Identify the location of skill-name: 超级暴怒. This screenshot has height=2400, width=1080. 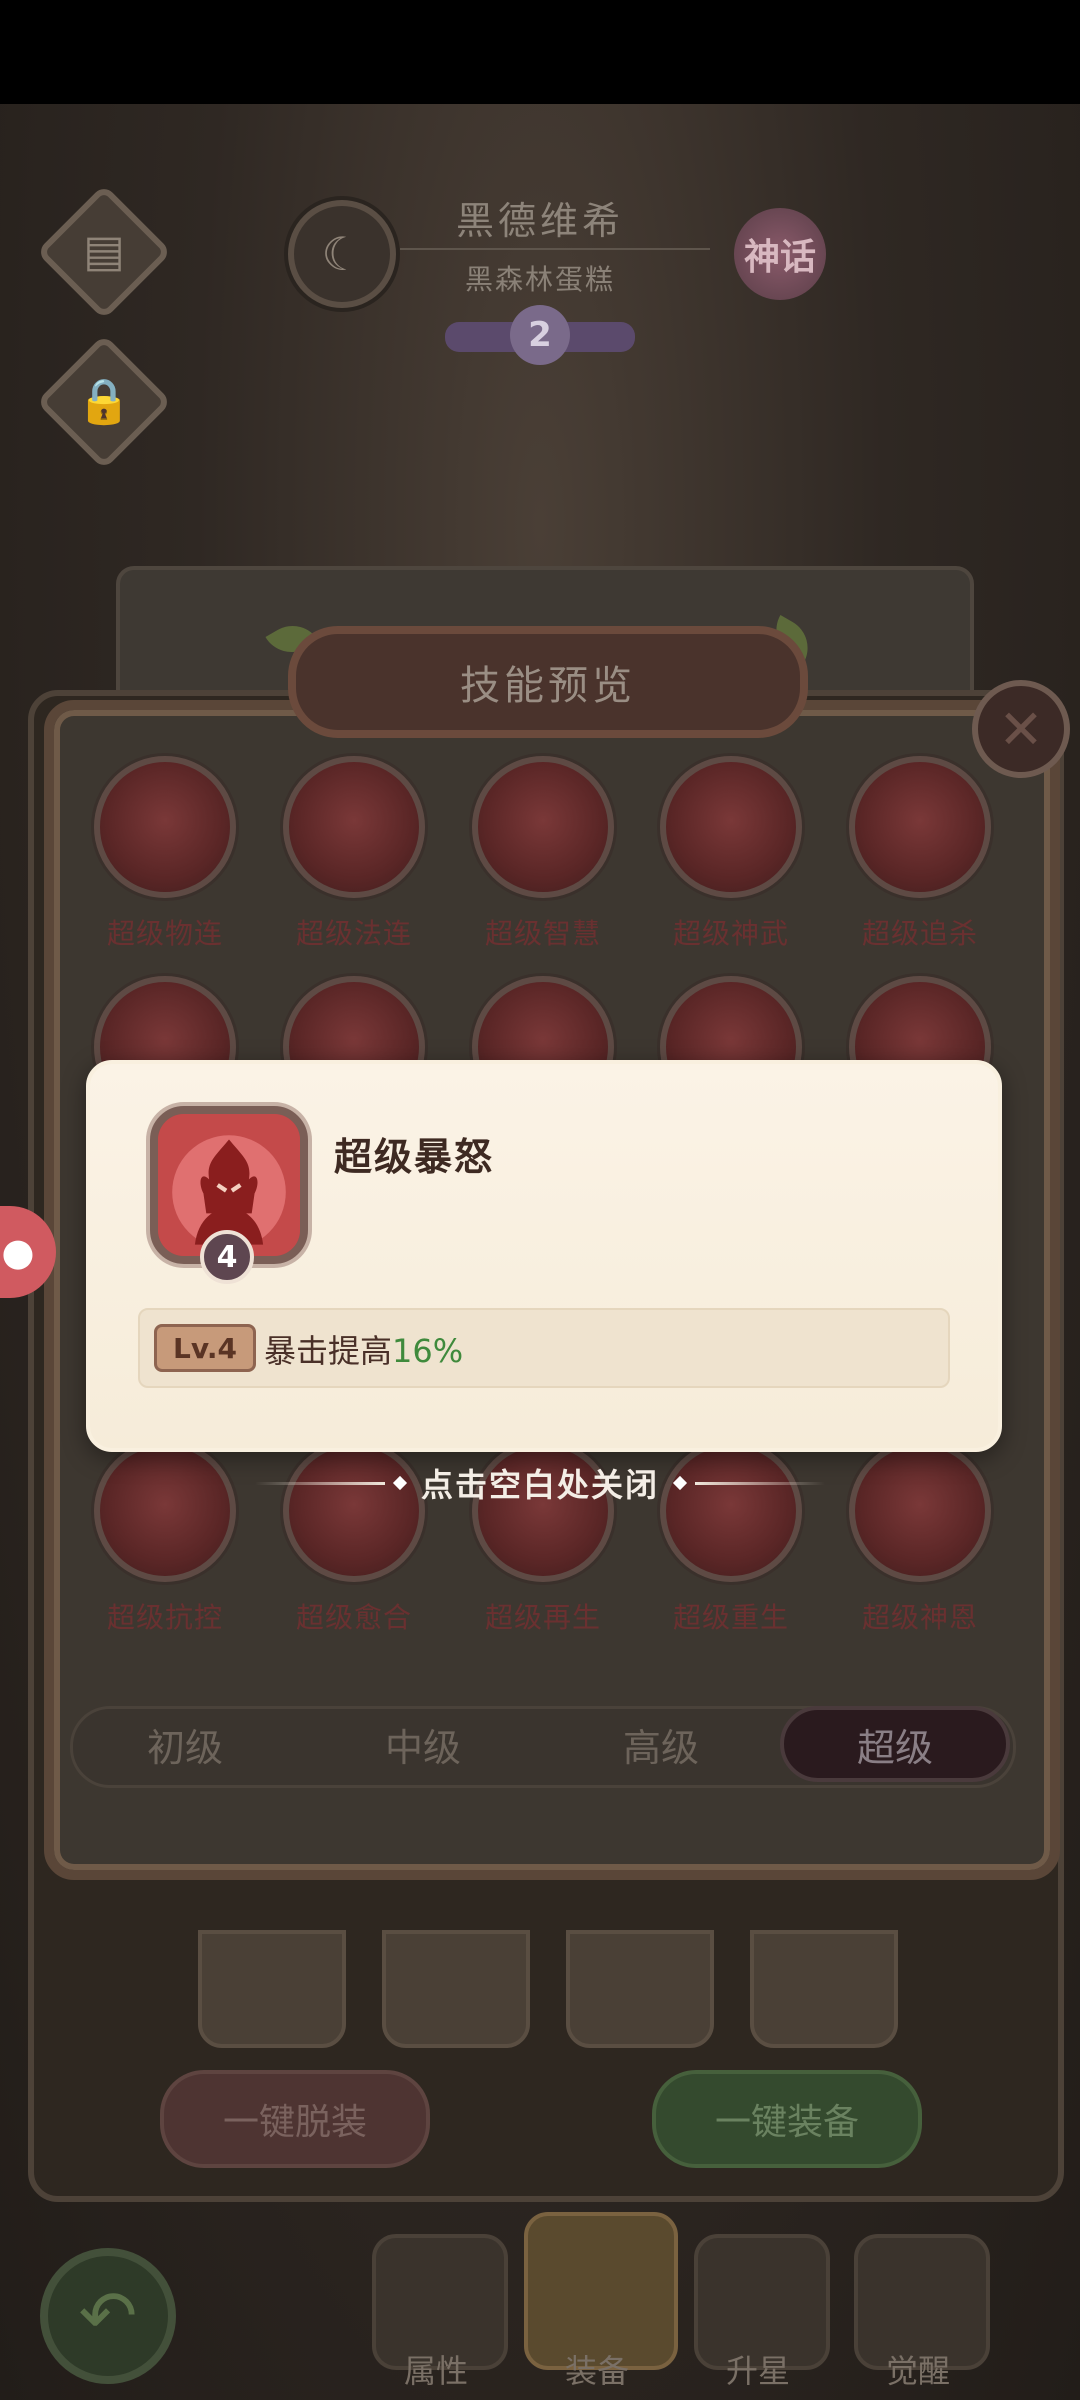
(414, 1157).